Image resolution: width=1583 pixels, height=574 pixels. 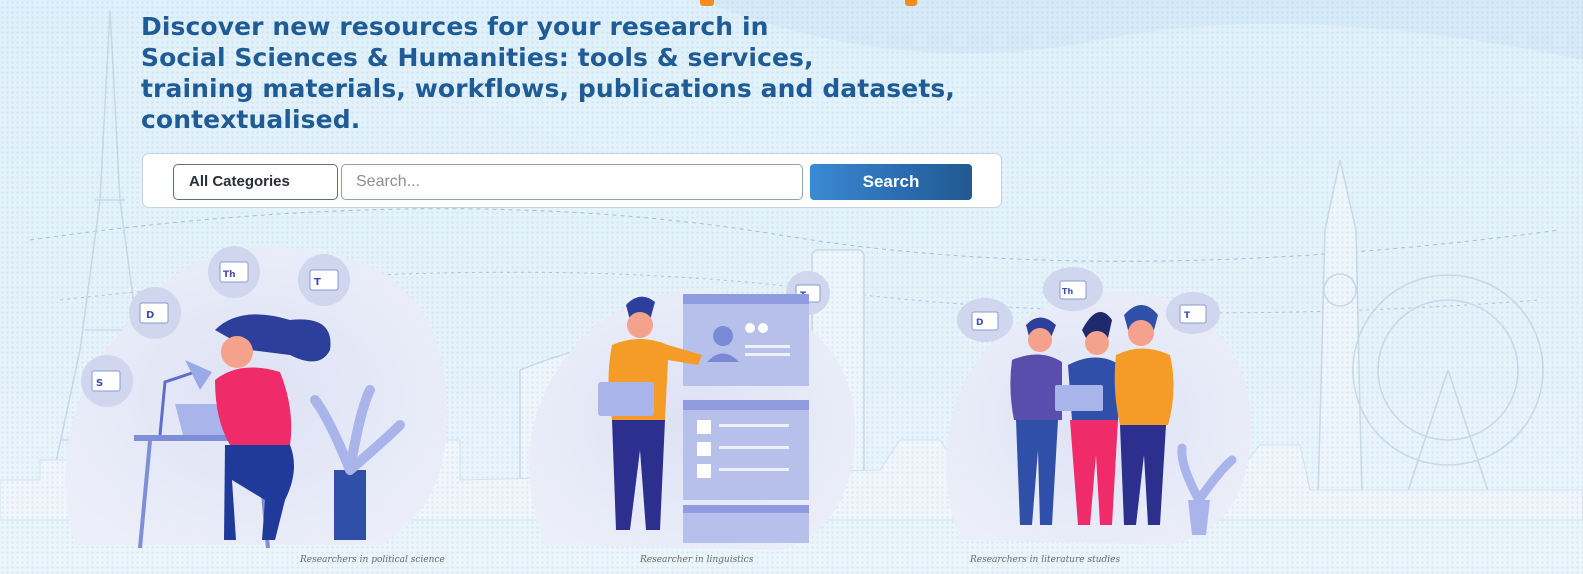 I want to click on caption-literature-studies: Researchers in literature studies, so click(x=1045, y=560).